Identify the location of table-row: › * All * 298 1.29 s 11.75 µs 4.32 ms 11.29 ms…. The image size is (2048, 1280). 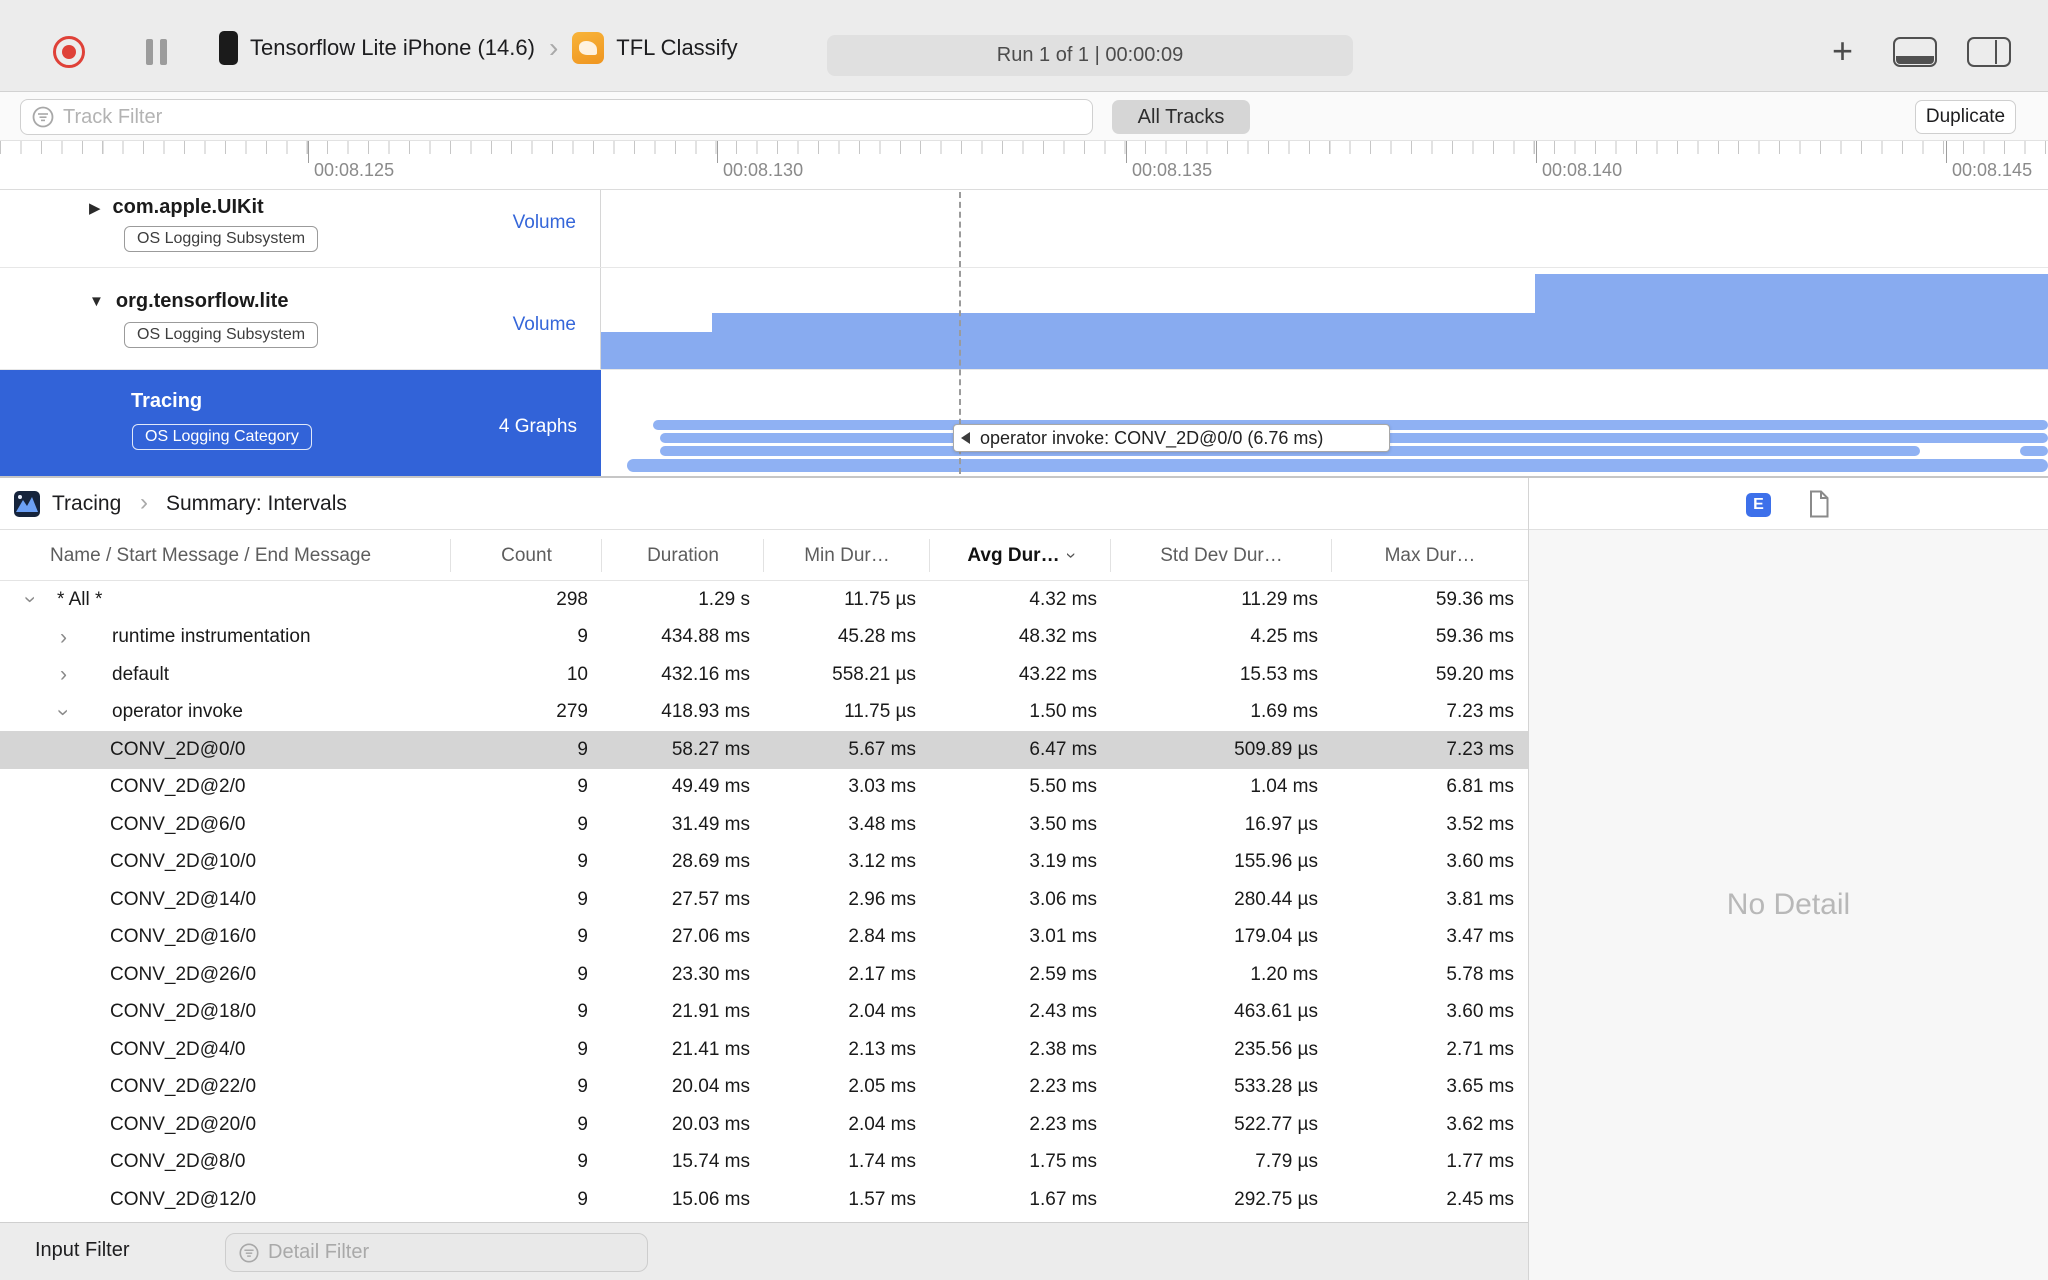
(764, 600).